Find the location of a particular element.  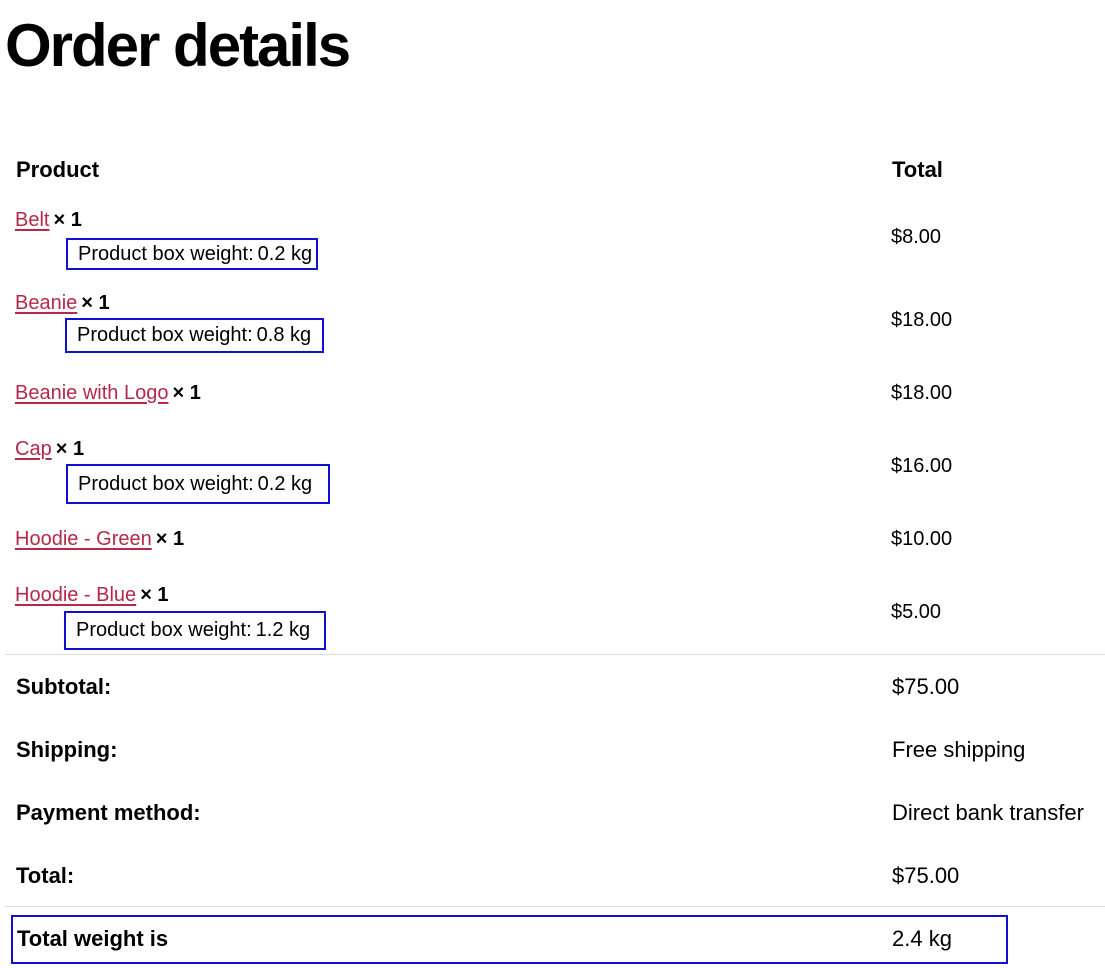

order-item-belt: Belt × 1 is located at coordinates (48, 220).